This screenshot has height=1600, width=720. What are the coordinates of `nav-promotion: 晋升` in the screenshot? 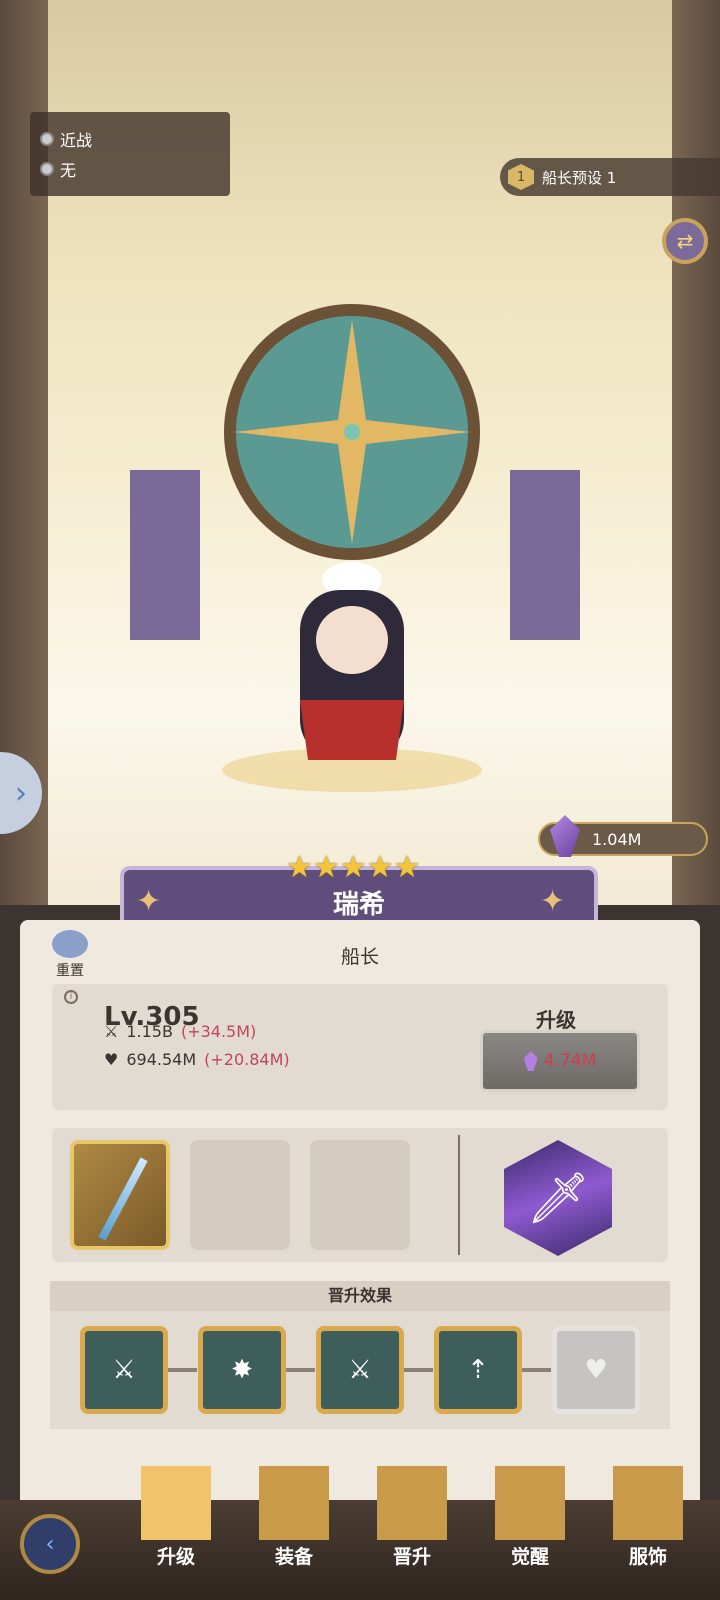 It's located at (412, 1517).